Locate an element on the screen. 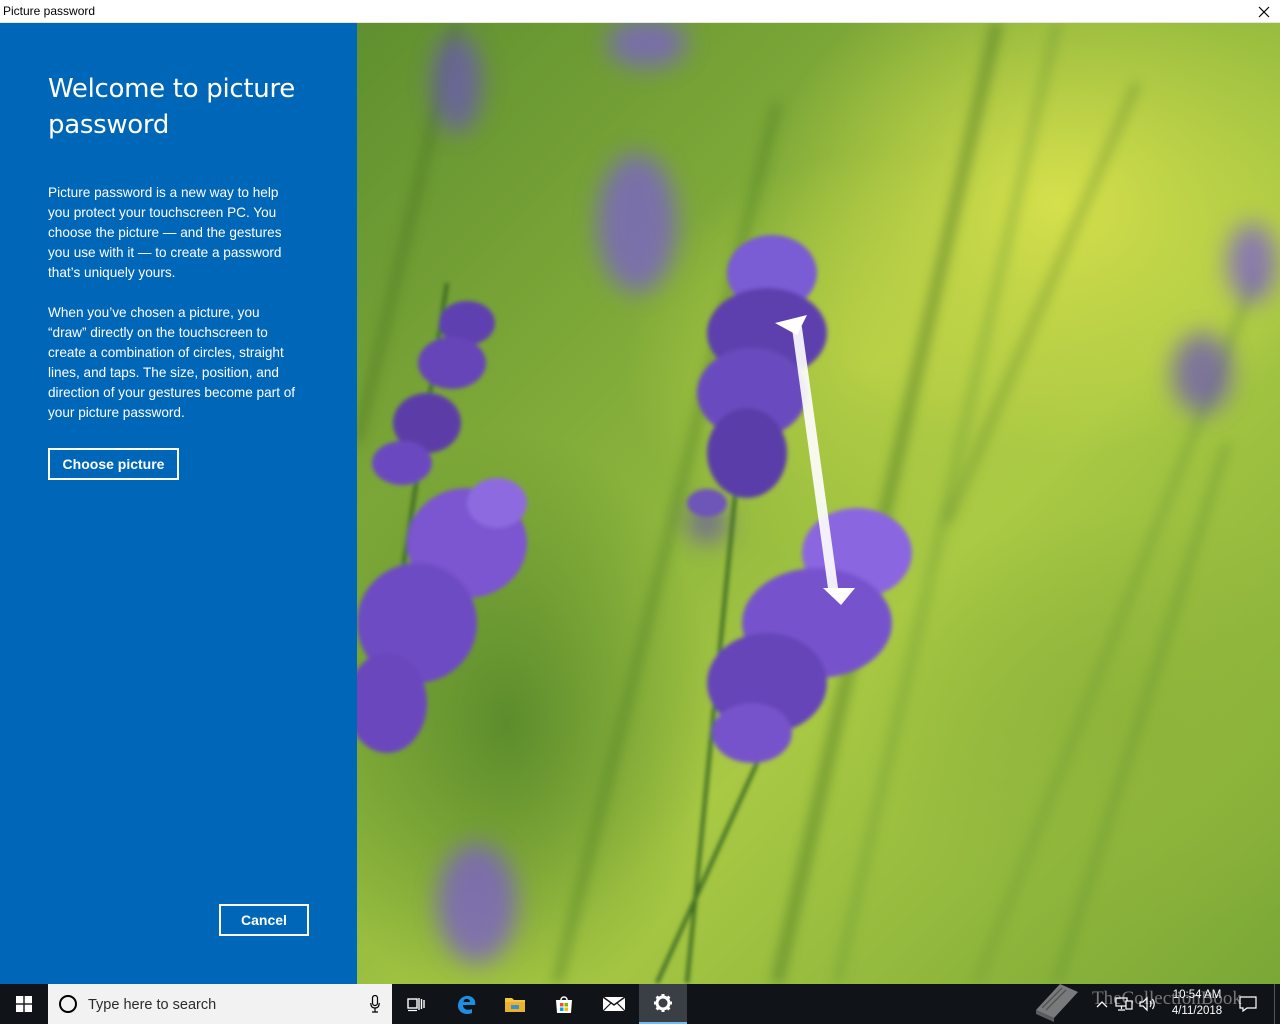  network-button is located at coordinates (1124, 1004).